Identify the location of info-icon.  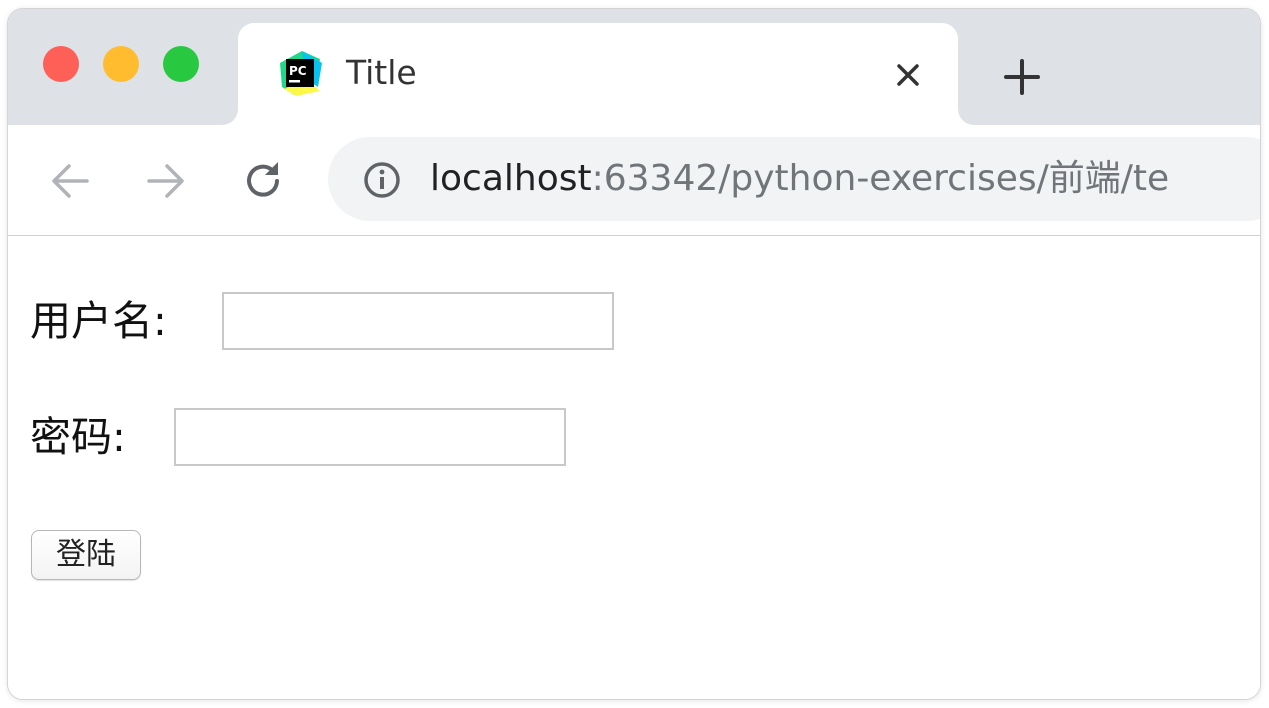
(382, 180).